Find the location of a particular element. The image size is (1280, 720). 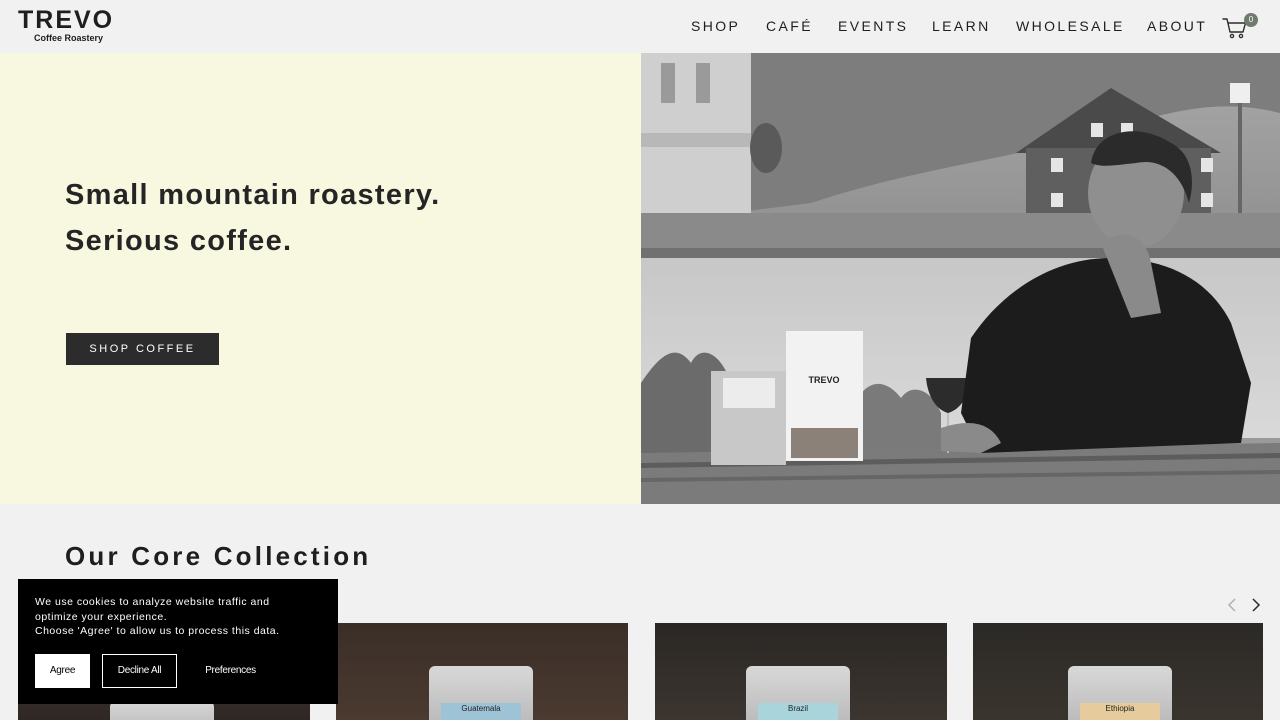

nav-item-cafe: CAFÉ is located at coordinates (789, 26).